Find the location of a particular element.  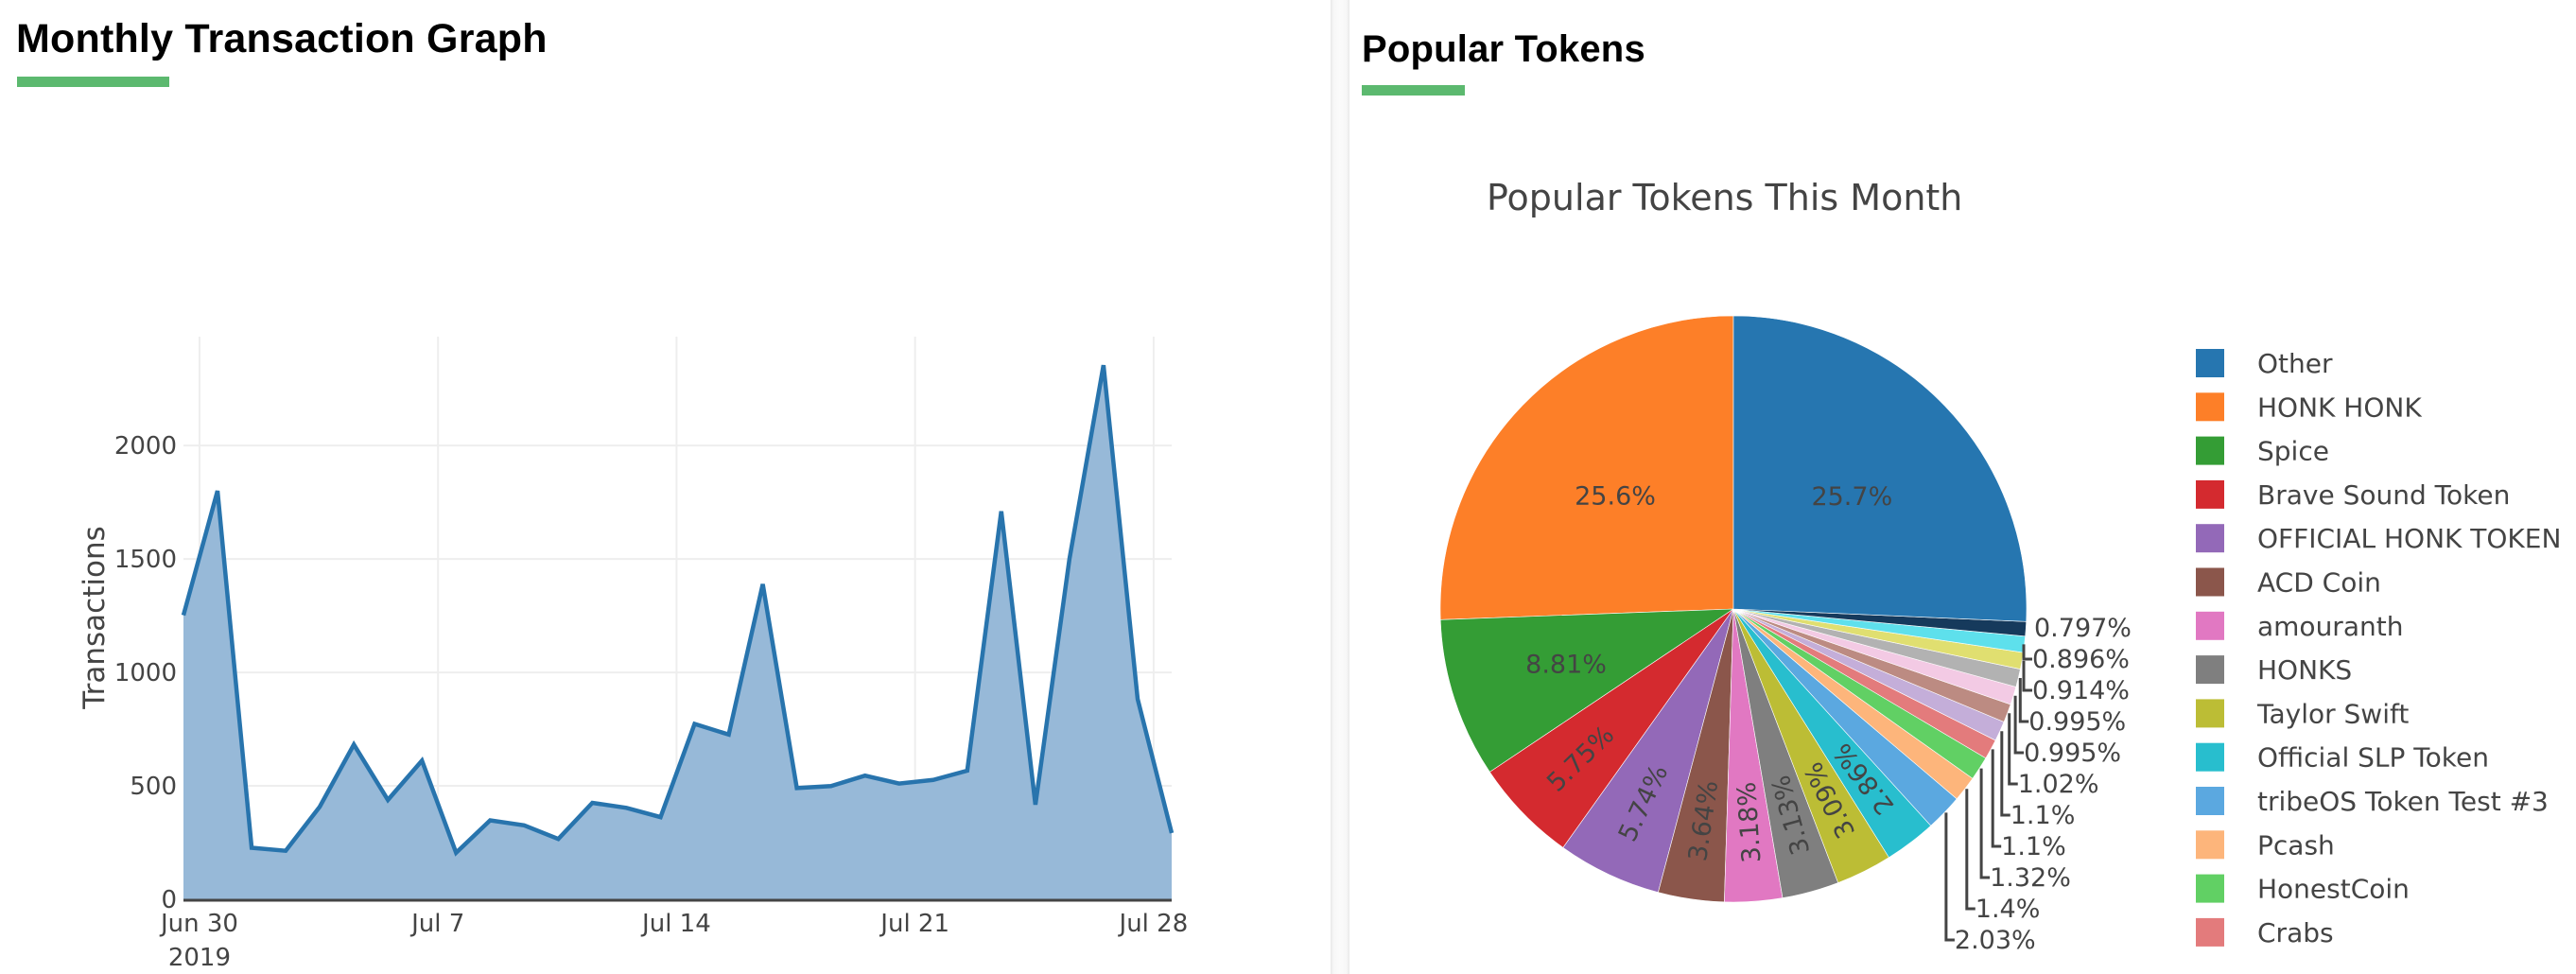

legend-item: OFFICIAL HONK TOKEN is located at coordinates (2378, 538).